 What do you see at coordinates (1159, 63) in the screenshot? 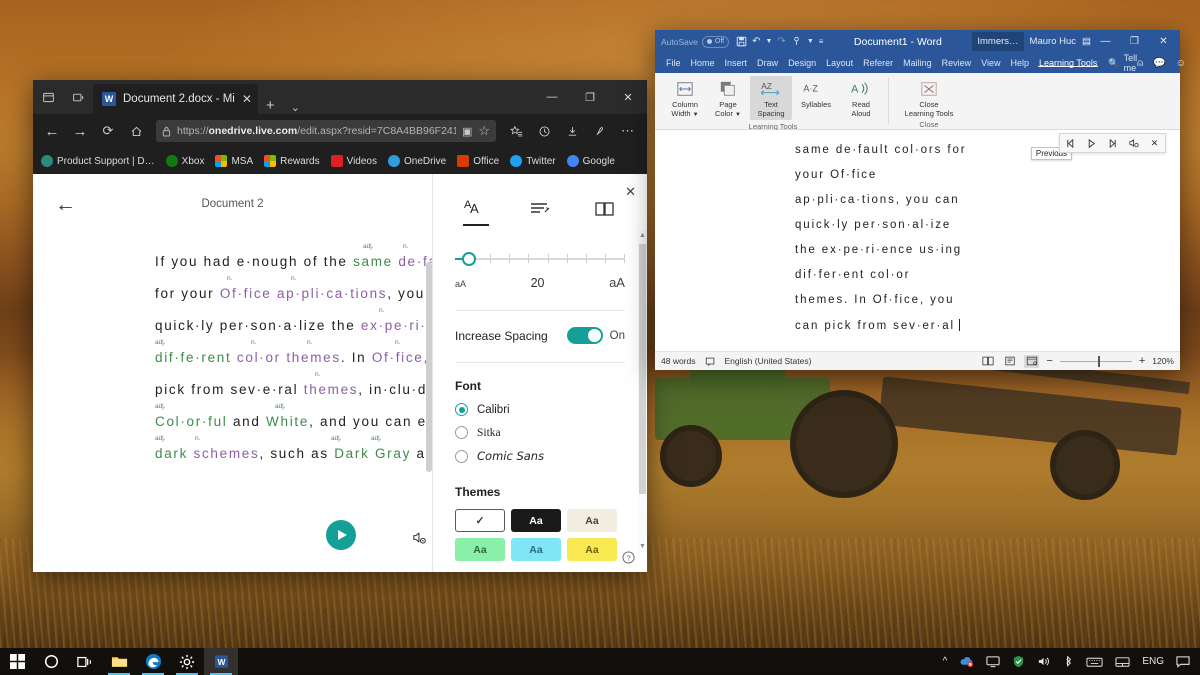
I see `comments-icon: 💬` at bounding box center [1159, 63].